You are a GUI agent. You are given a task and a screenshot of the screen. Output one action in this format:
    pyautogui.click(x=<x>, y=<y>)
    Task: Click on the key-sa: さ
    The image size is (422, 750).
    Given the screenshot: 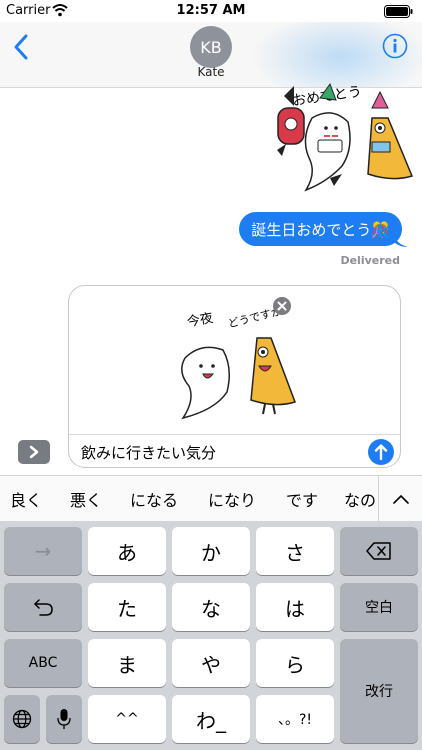 What is the action you would take?
    pyautogui.click(x=295, y=551)
    